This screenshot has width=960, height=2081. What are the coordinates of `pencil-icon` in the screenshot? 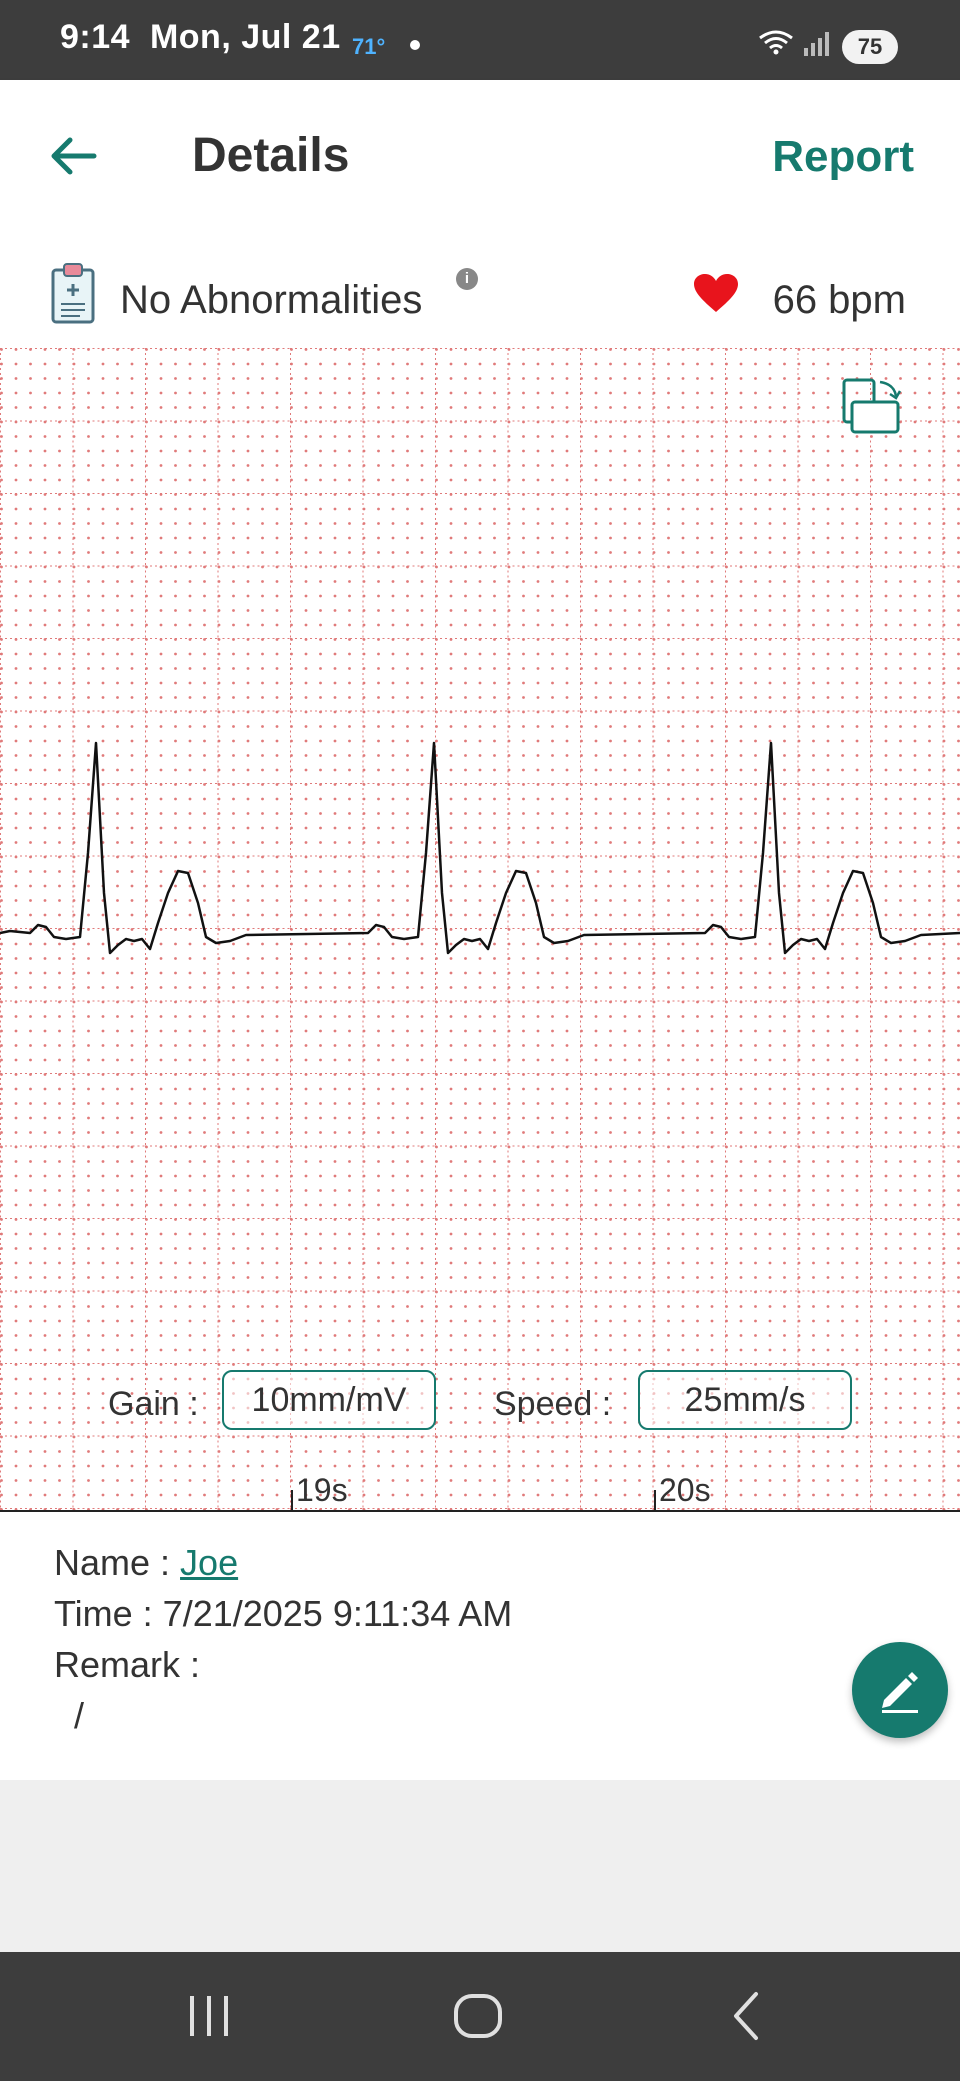 It's located at (900, 1692).